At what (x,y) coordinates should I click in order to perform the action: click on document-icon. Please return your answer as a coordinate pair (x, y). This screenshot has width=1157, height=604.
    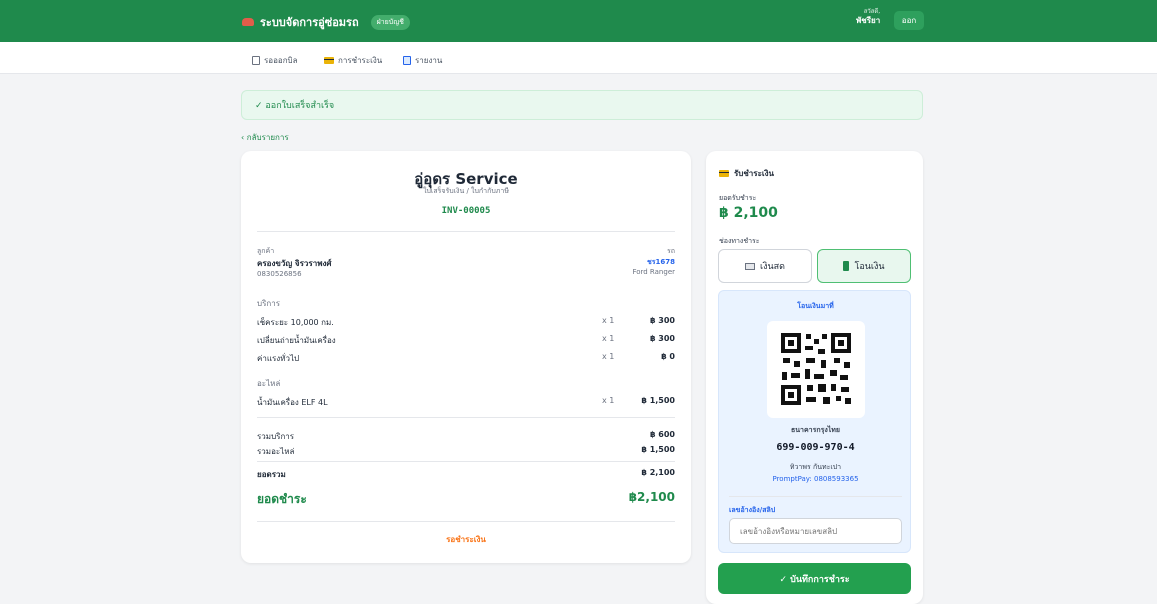
    Looking at the image, I should click on (256, 60).